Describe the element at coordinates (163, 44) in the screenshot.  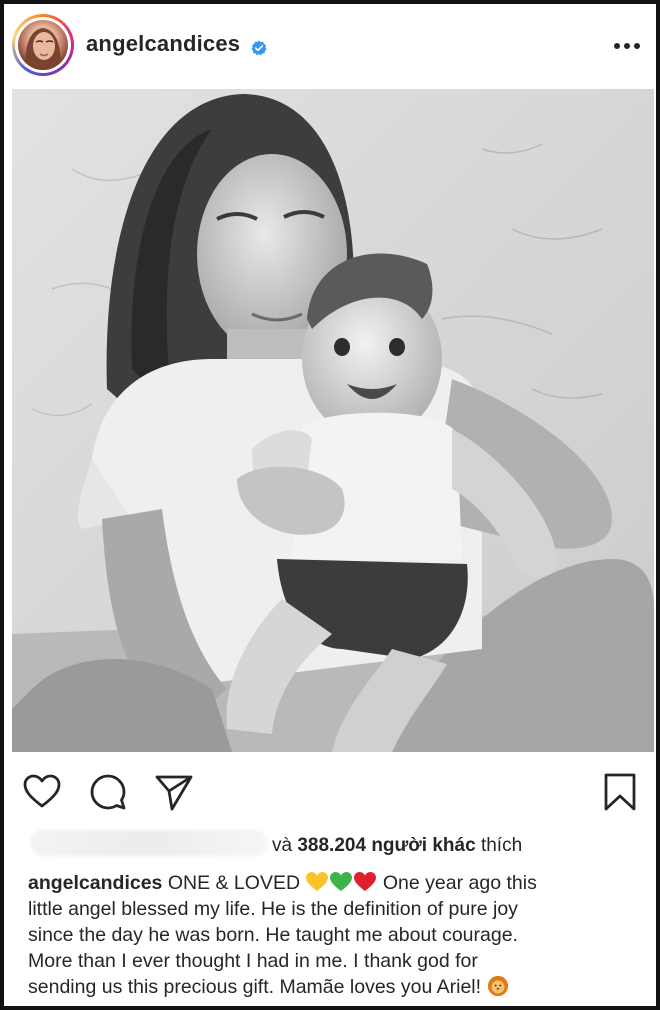
I see `post-author-username: angelcandices` at that location.